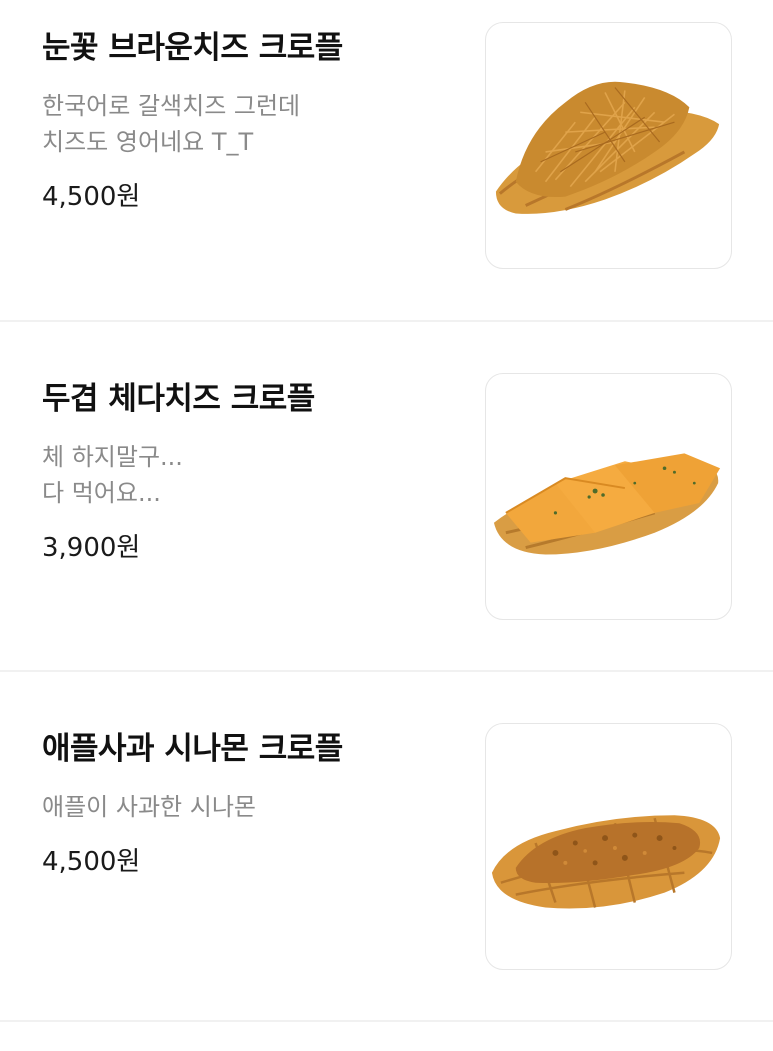  What do you see at coordinates (192, 749) in the screenshot?
I see `menu-item-name: 애플사과 시나몬 크로플` at bounding box center [192, 749].